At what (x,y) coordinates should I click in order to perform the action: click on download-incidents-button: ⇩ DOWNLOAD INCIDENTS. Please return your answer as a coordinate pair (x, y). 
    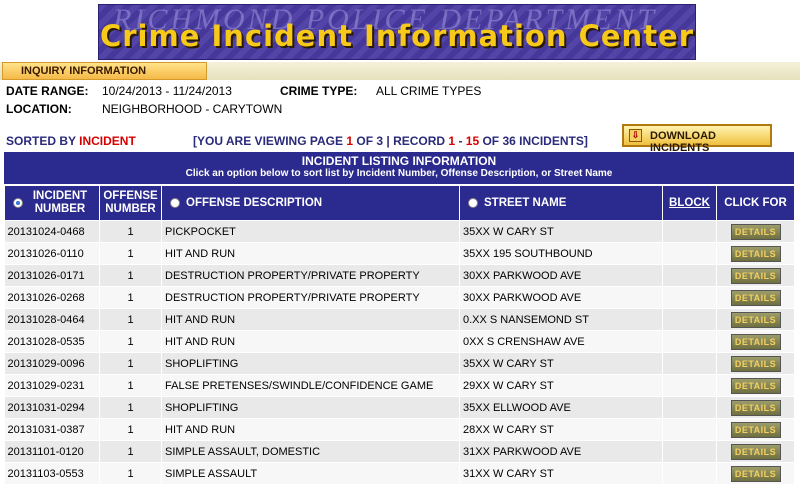
    Looking at the image, I should click on (697, 139).